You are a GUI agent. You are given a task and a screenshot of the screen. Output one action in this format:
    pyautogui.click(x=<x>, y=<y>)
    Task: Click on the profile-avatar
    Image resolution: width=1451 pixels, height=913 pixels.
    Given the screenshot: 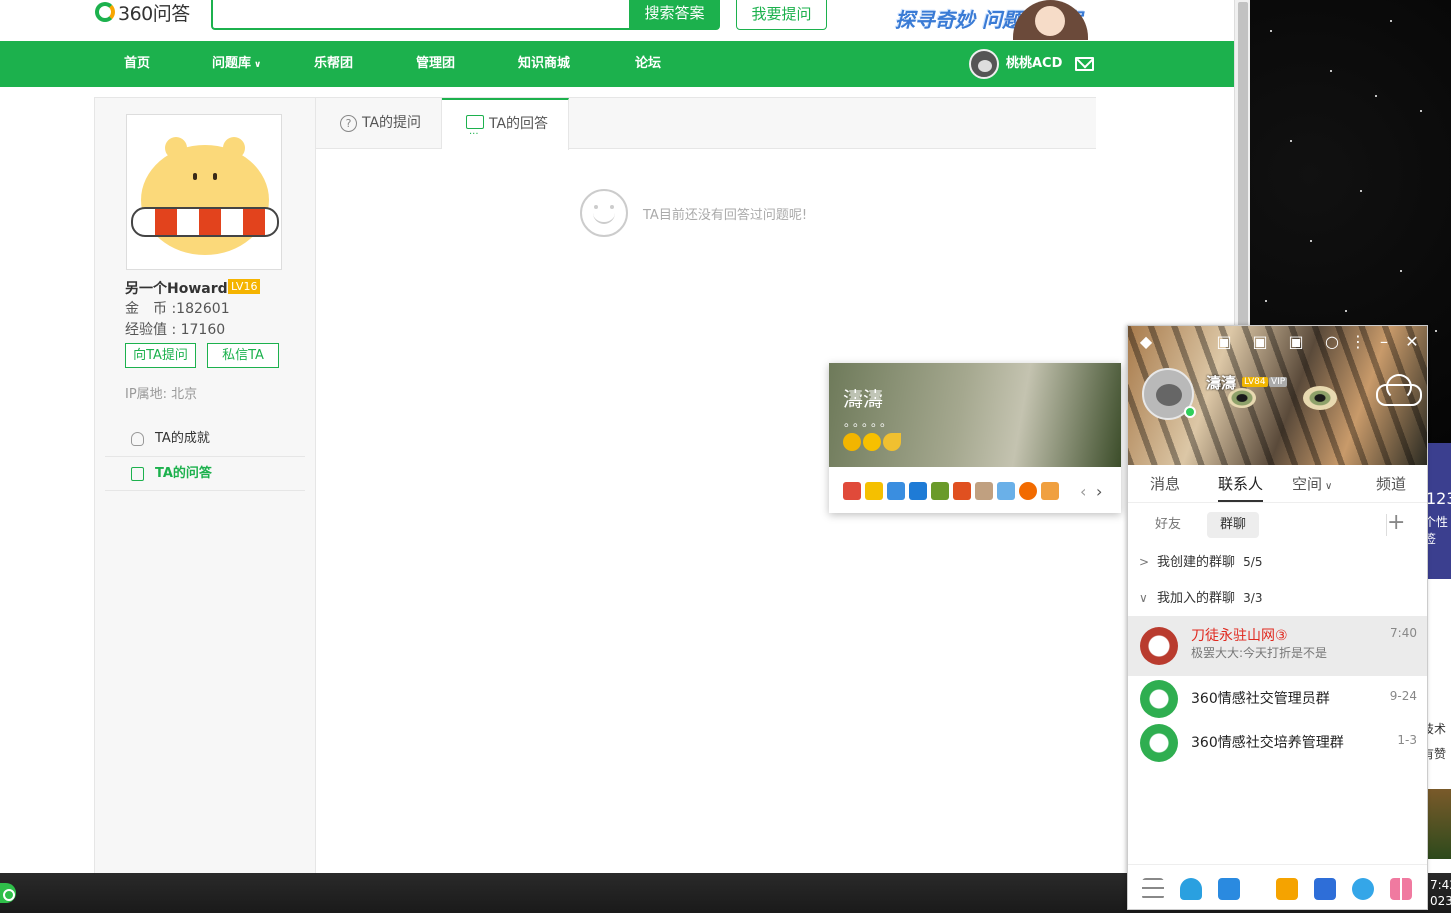 What is the action you would take?
    pyautogui.click(x=204, y=192)
    